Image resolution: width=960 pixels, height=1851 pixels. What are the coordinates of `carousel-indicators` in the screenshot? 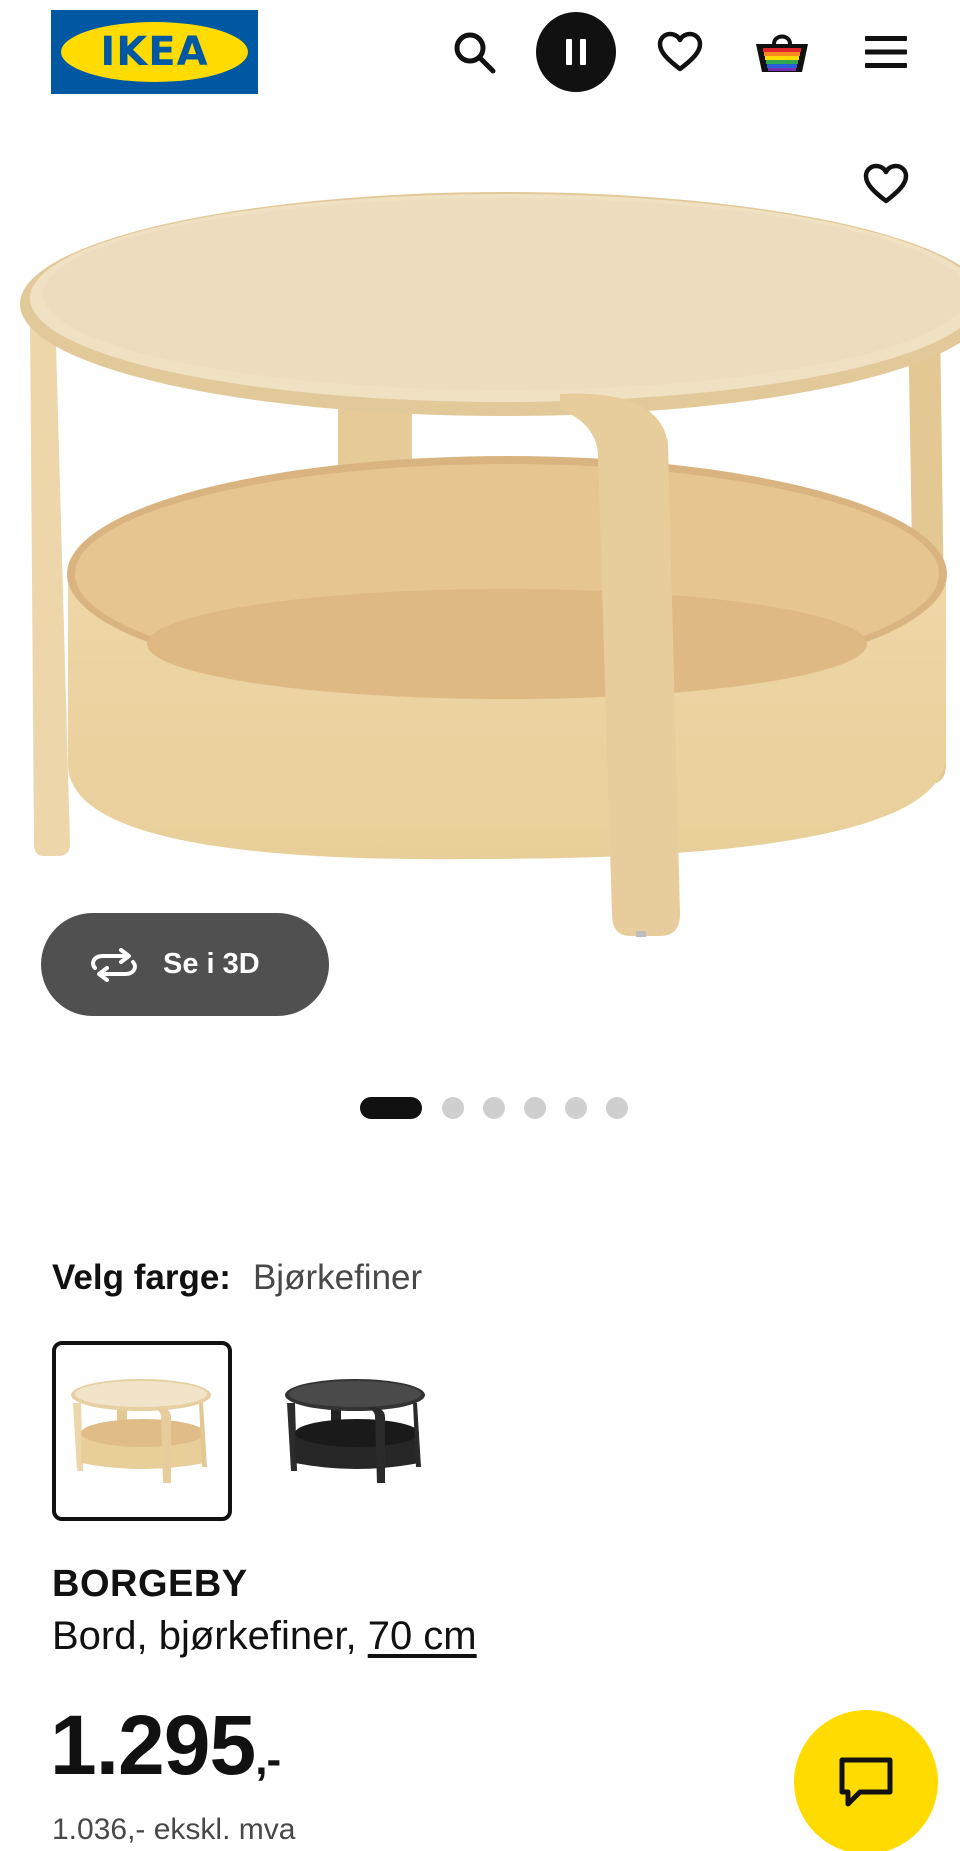 It's located at (480, 1108).